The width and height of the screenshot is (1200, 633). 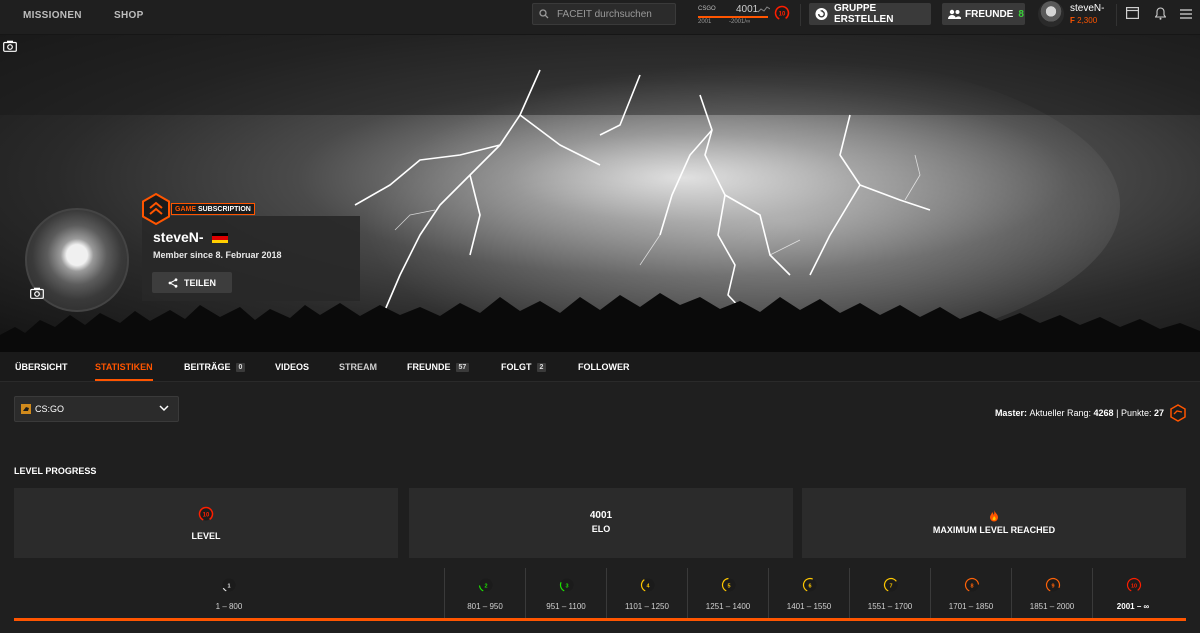 I want to click on elo-value: 4001, so click(x=601, y=515).